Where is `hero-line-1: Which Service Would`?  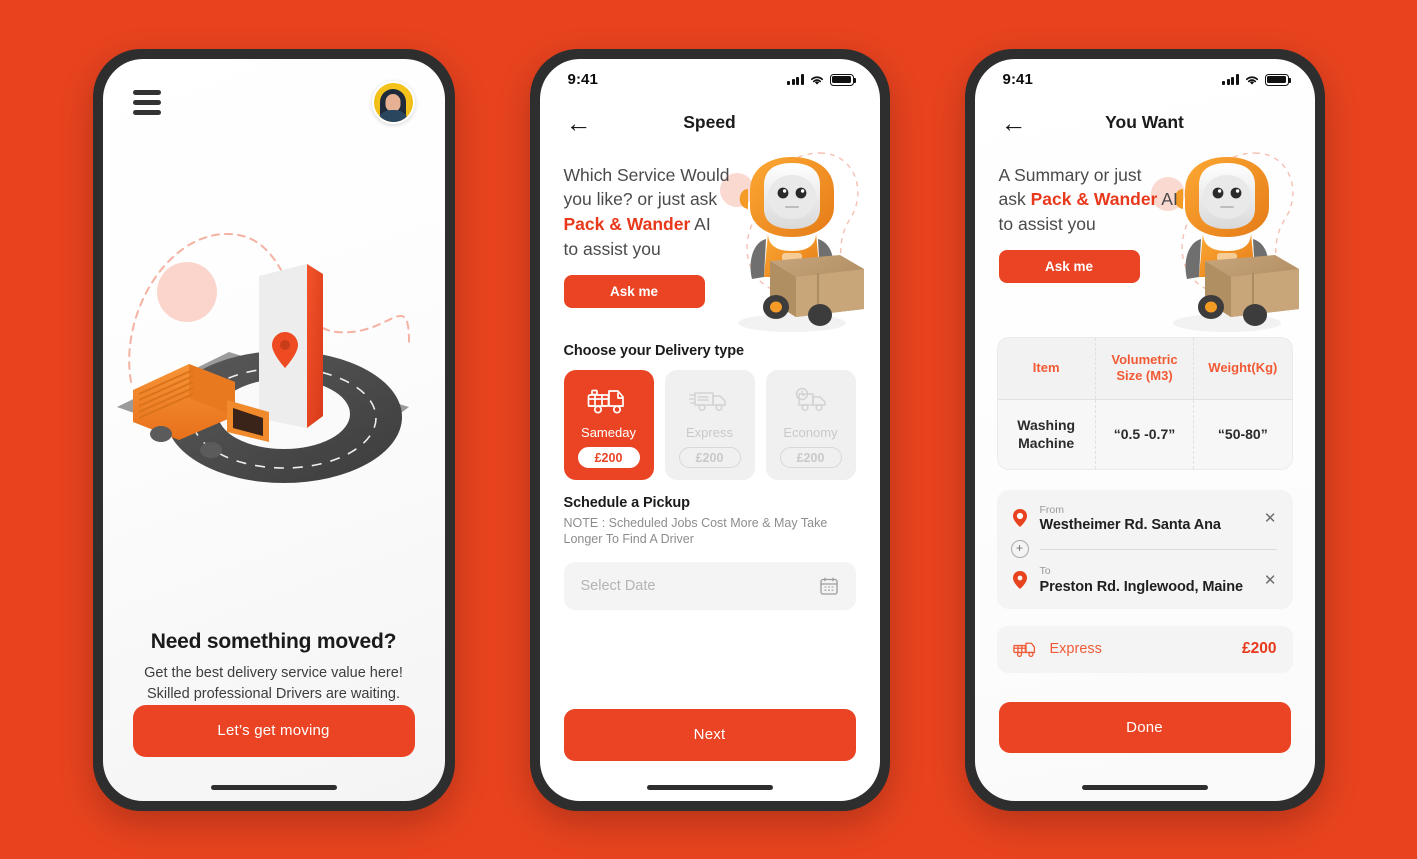
hero-line-1: Which Service Would is located at coordinates (646, 174).